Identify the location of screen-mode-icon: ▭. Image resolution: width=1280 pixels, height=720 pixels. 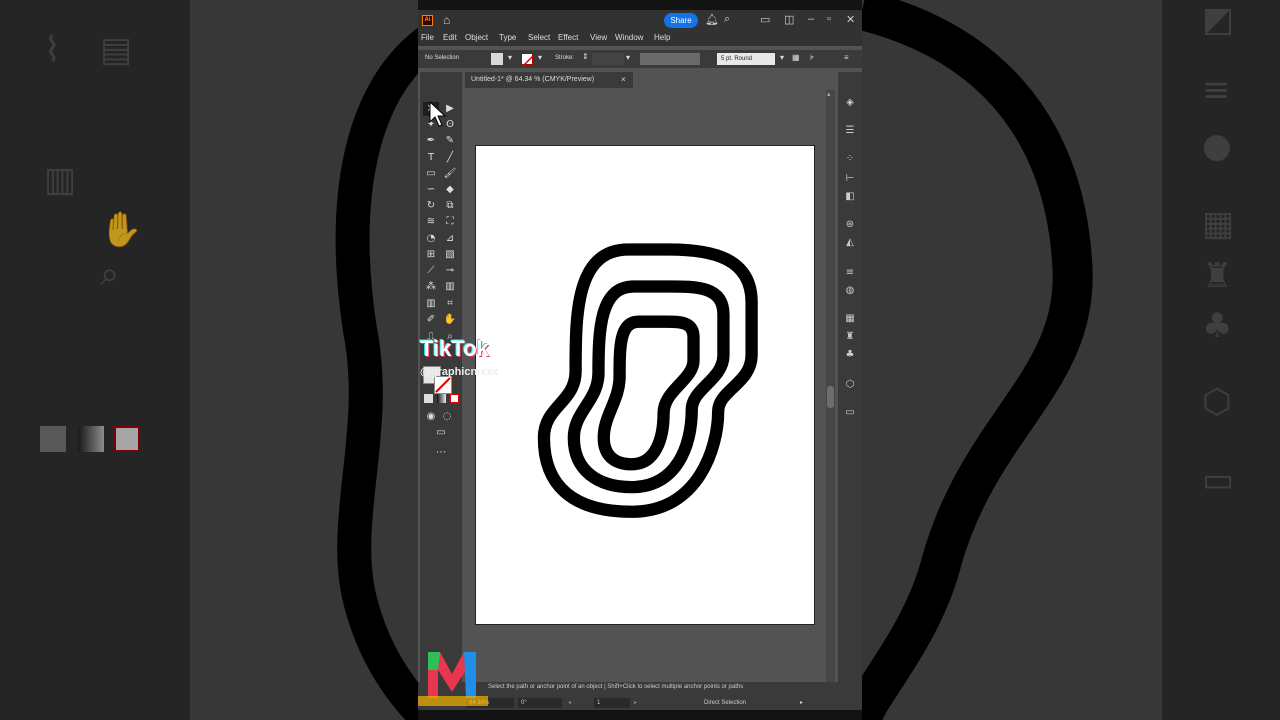
(441, 433).